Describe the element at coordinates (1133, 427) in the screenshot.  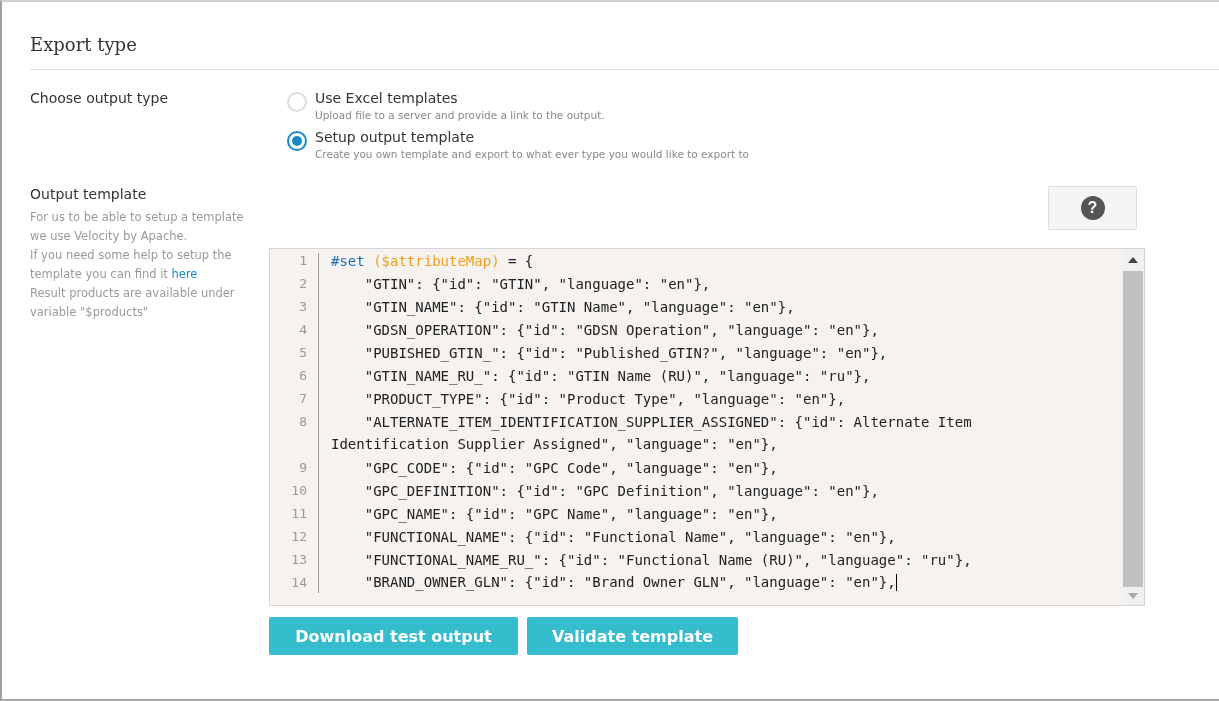
I see `scrollbar` at that location.